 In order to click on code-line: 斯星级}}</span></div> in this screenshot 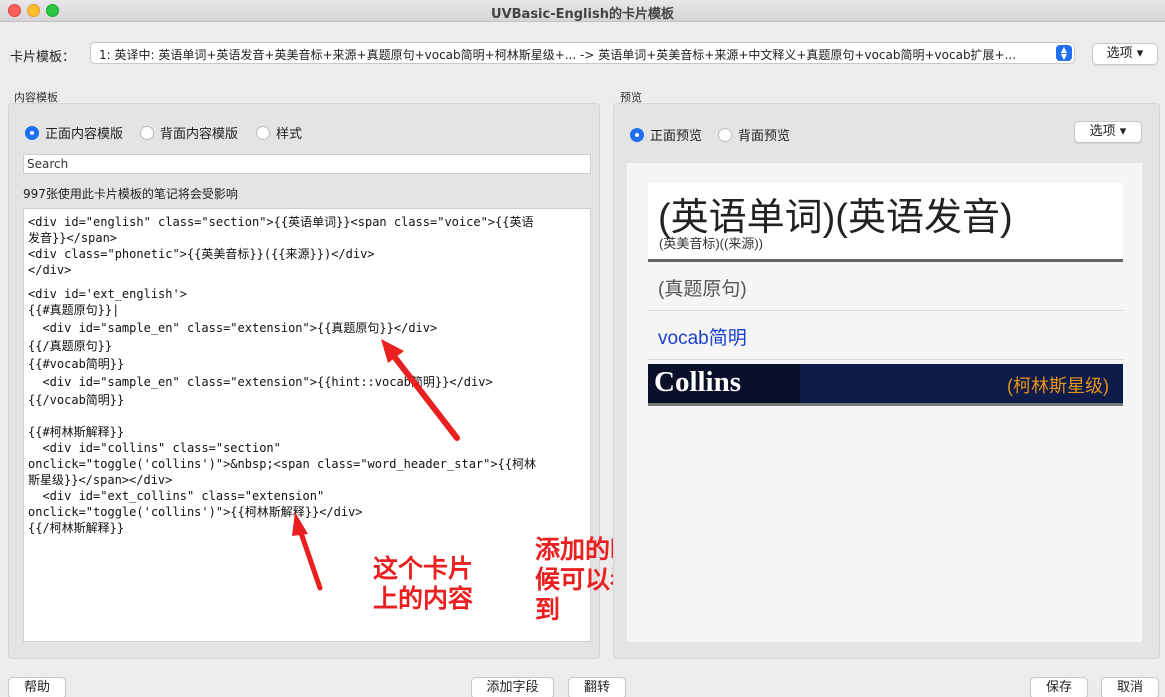, I will do `click(100, 480)`.